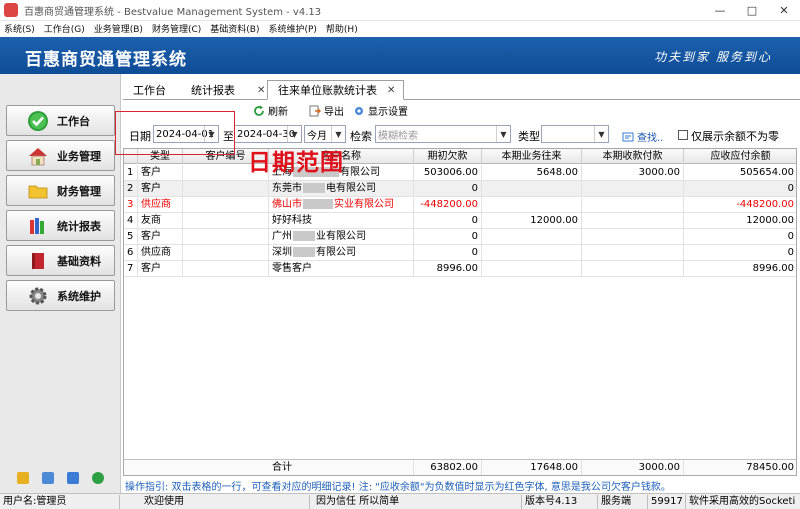 This screenshot has width=800, height=509. What do you see at coordinates (234, 28) in the screenshot?
I see `menu-basic-data: 基础资料(B)` at bounding box center [234, 28].